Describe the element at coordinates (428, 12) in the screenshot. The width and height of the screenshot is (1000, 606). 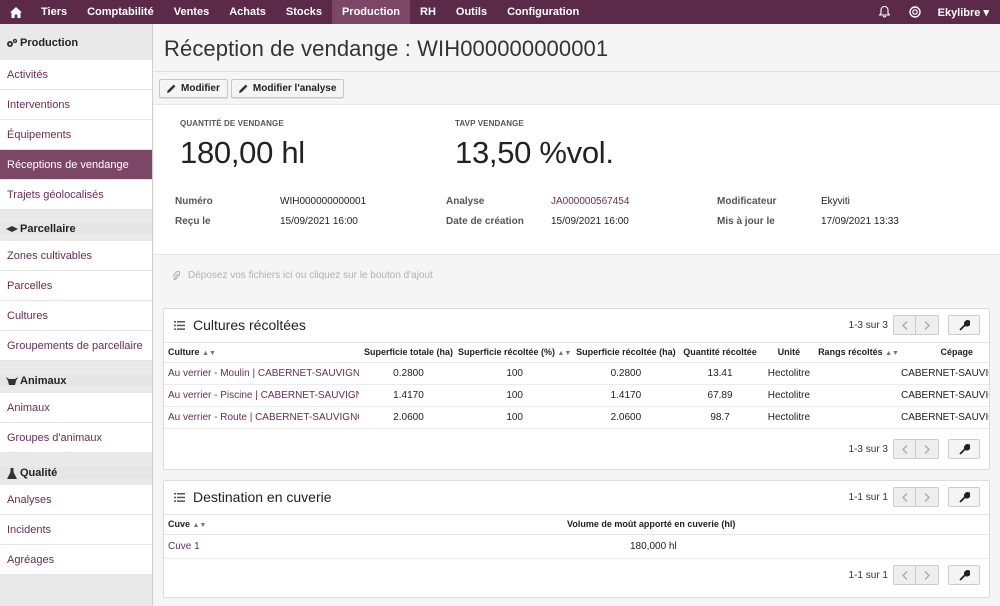
I see `nav-rh: RH` at that location.